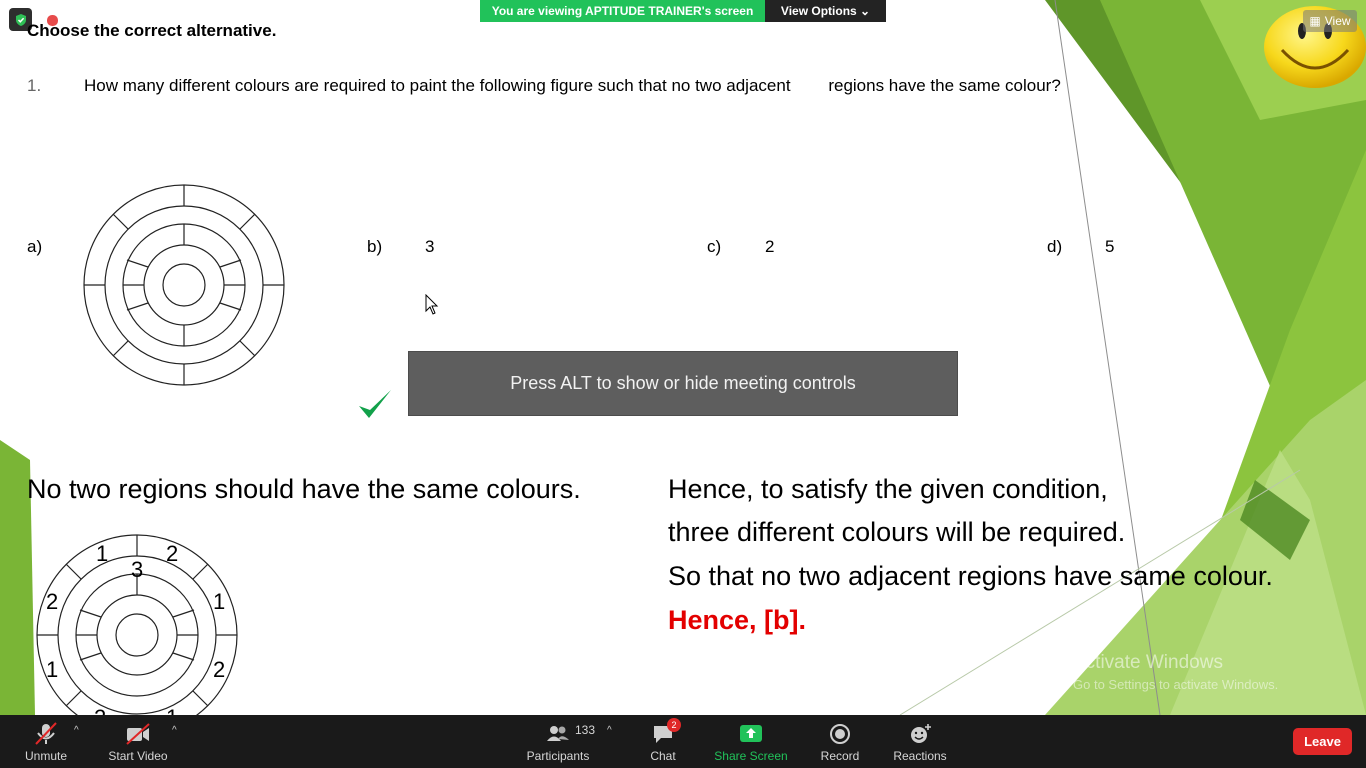  Describe the element at coordinates (751, 733) in the screenshot. I see `share-screen-icon` at that location.